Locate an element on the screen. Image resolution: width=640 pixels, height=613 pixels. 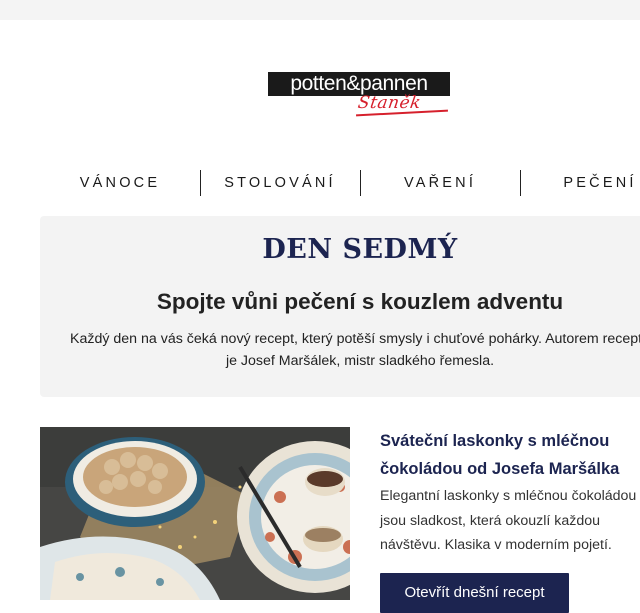
logo-signature: Staněk is located at coordinates (389, 103).